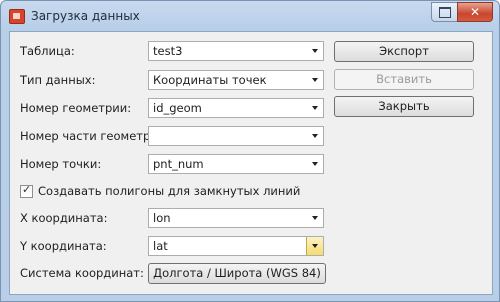 This screenshot has height=302, width=500. What do you see at coordinates (168, 51) in the screenshot?
I see `table-select-value: test3` at bounding box center [168, 51].